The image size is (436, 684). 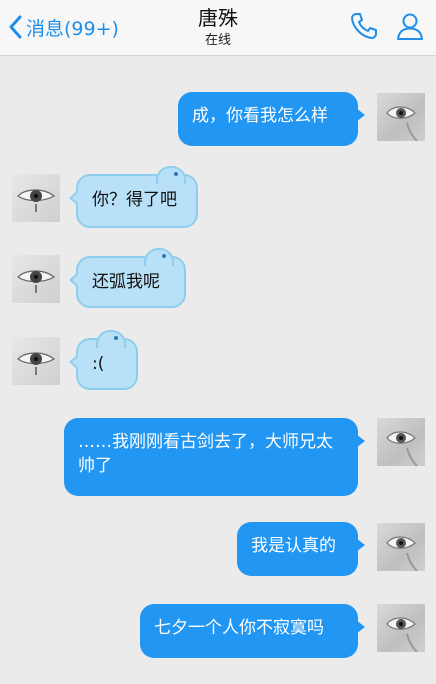 I want to click on phone-icon, so click(x=364, y=26).